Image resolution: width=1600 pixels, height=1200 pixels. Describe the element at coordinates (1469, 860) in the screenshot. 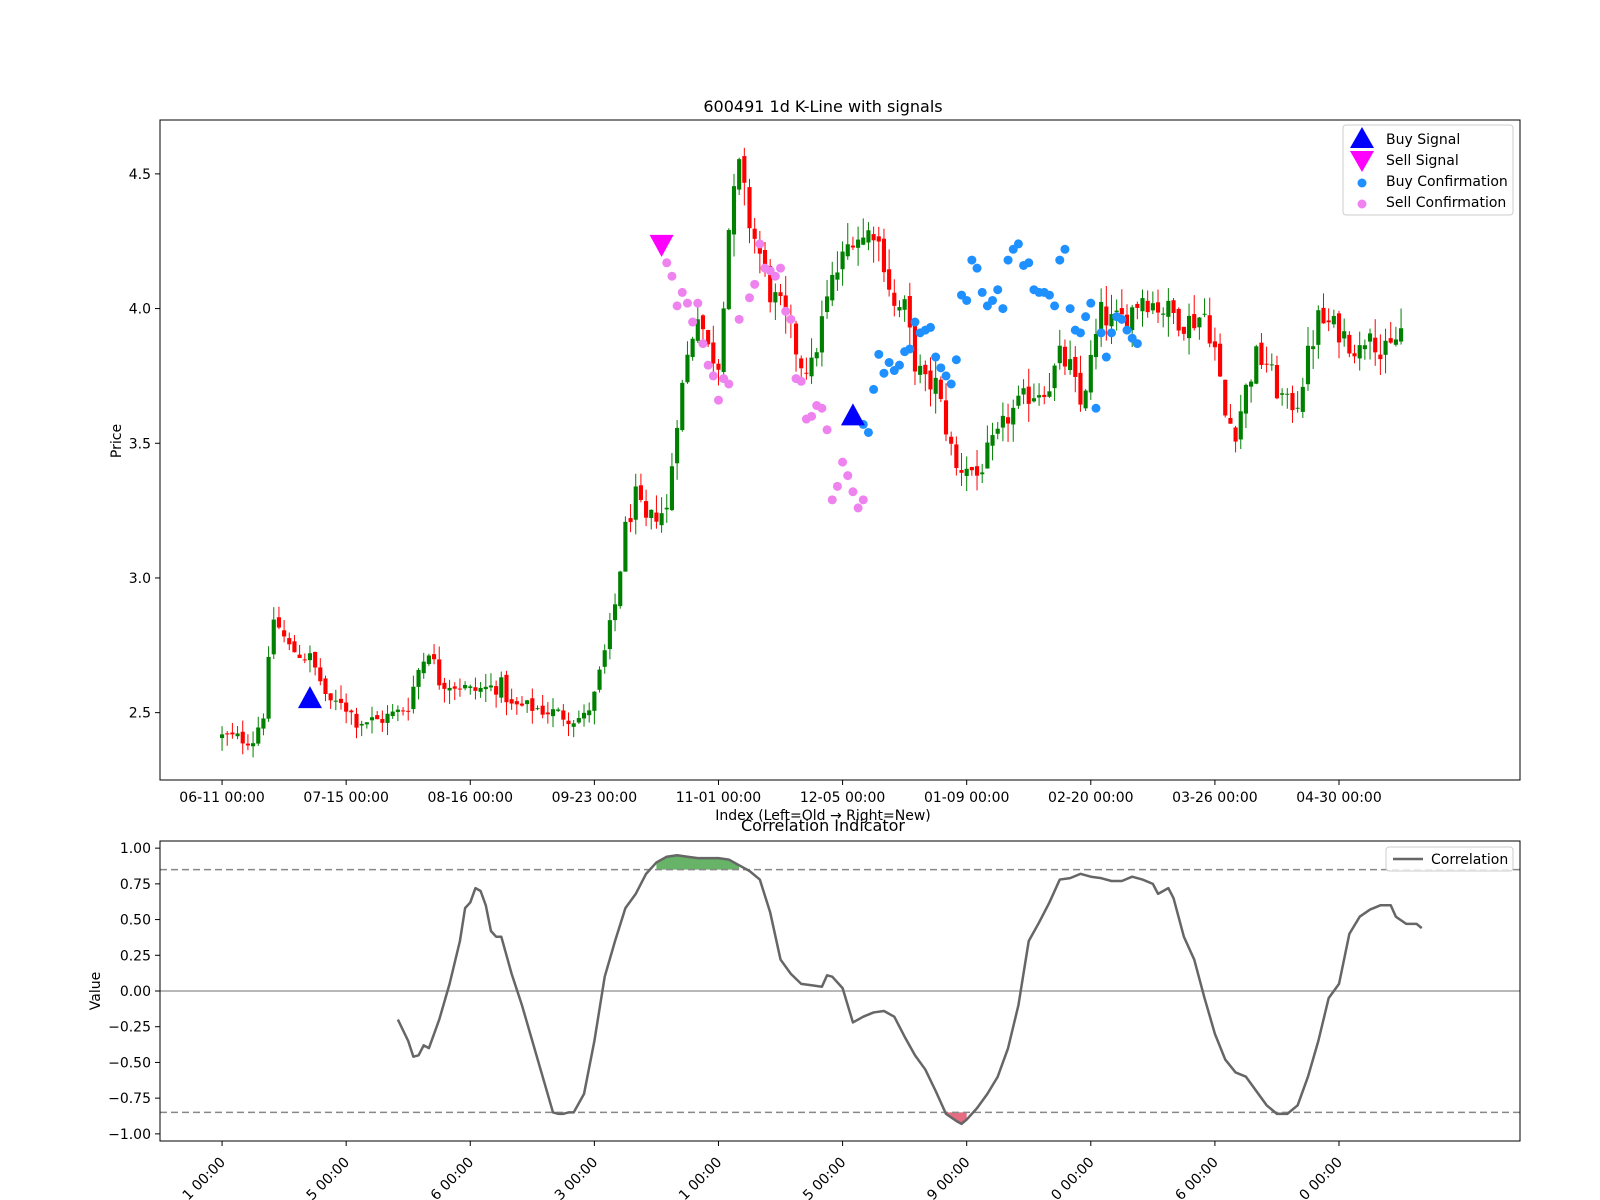

I see `correlation-legend-label: Correlation` at that location.